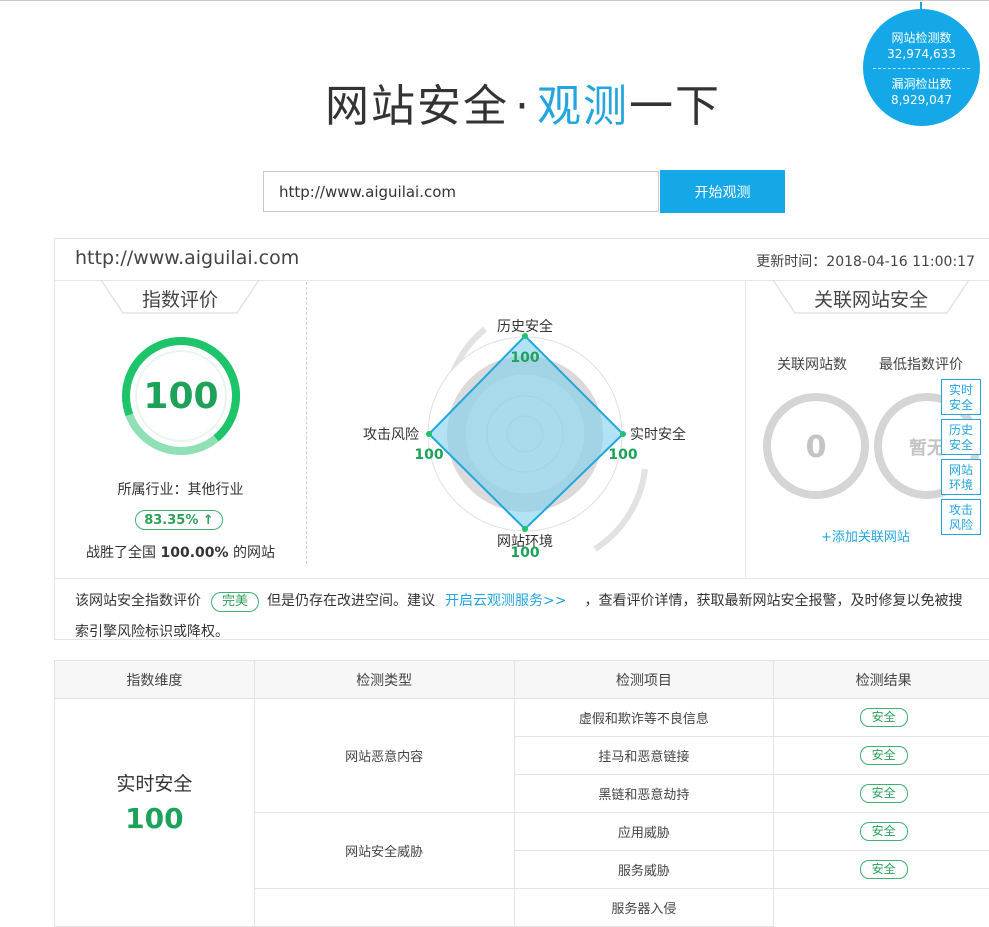  What do you see at coordinates (921, 68) in the screenshot?
I see `stats-divider` at bounding box center [921, 68].